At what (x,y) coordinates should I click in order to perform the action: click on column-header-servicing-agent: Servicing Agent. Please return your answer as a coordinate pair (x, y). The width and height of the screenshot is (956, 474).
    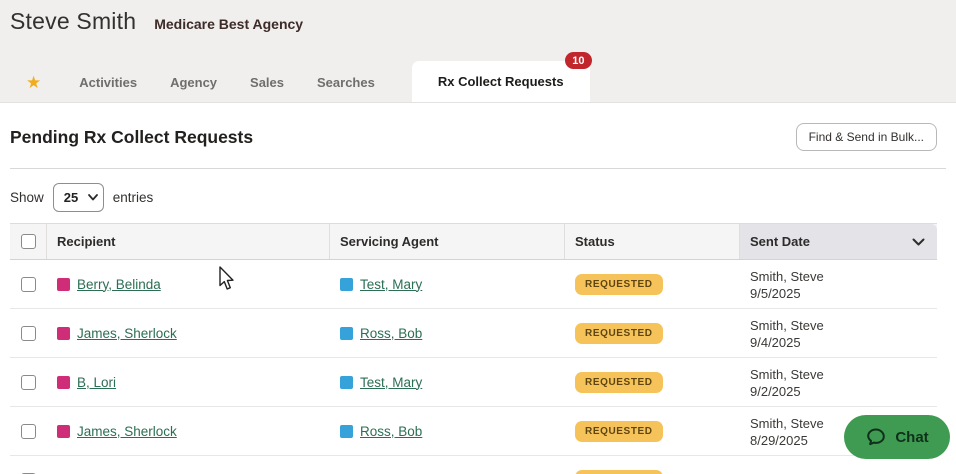
    Looking at the image, I should click on (447, 241).